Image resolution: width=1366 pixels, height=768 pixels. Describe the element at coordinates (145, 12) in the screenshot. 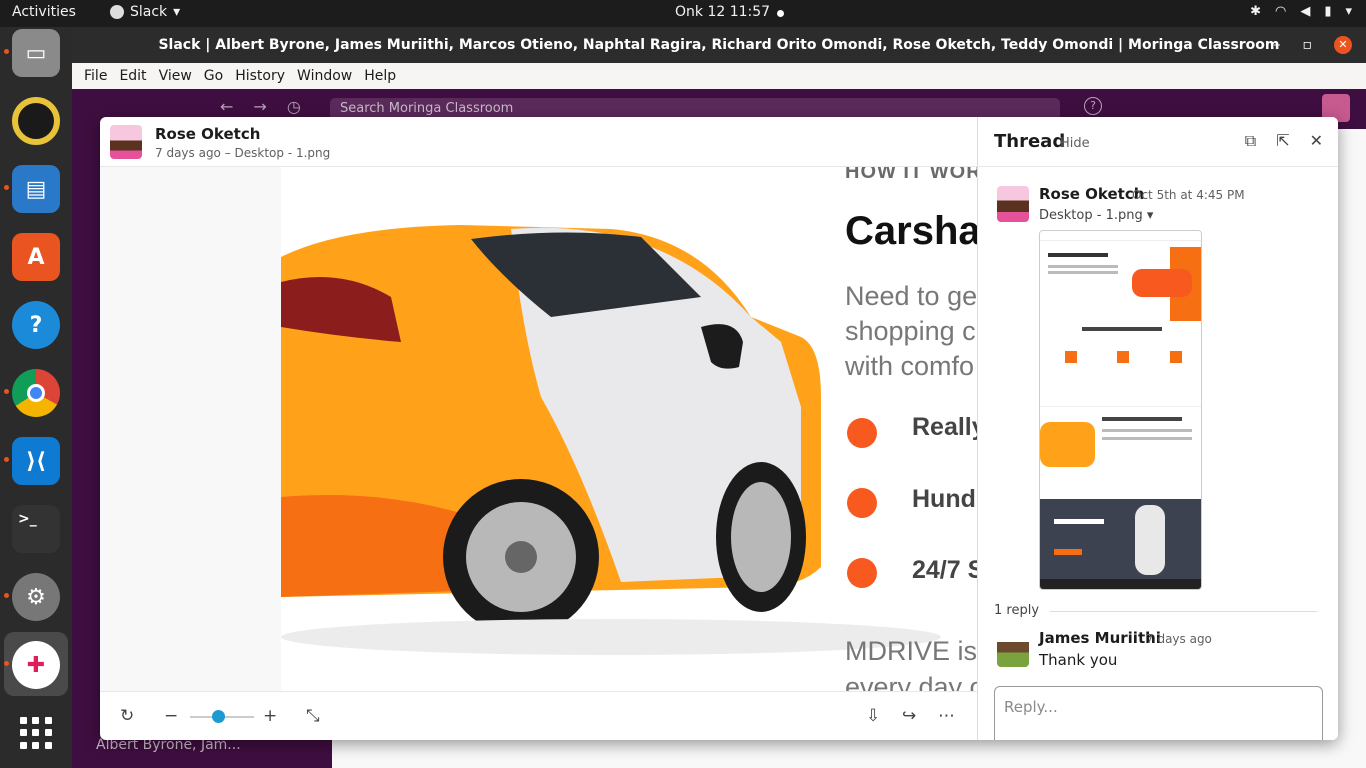

I see `app-menu: Slack ▾` at that location.